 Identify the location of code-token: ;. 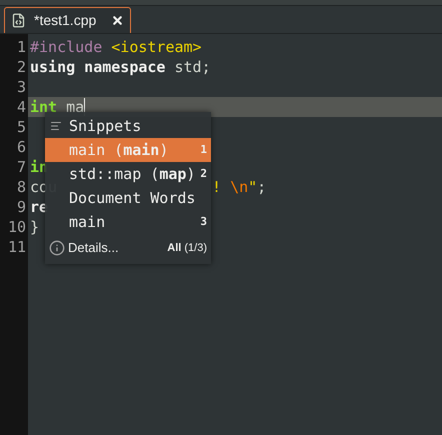
(261, 187).